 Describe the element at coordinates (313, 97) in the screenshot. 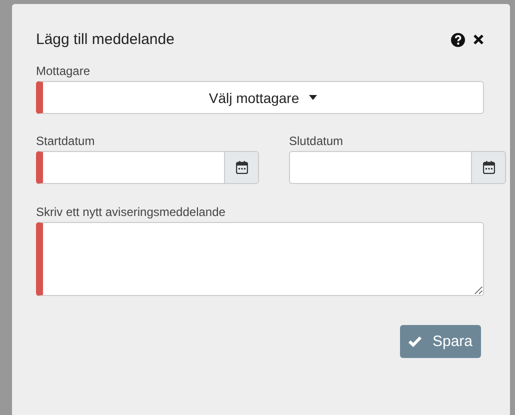

I see `caret-icon` at that location.